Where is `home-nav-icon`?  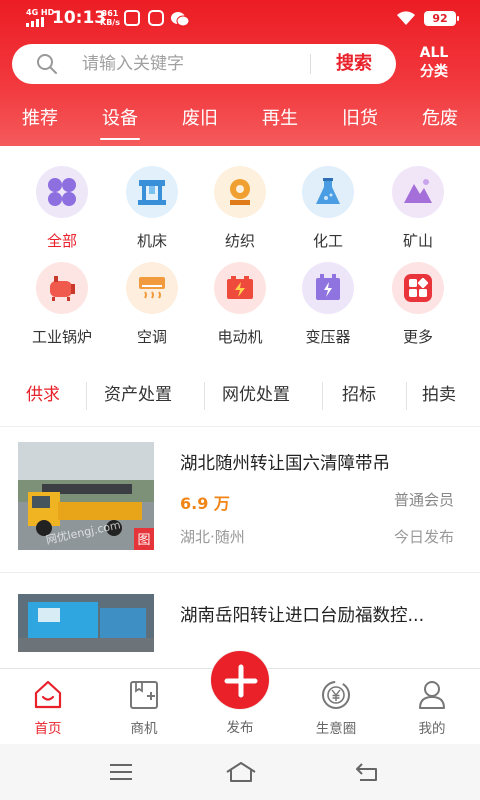 home-nav-icon is located at coordinates (241, 772).